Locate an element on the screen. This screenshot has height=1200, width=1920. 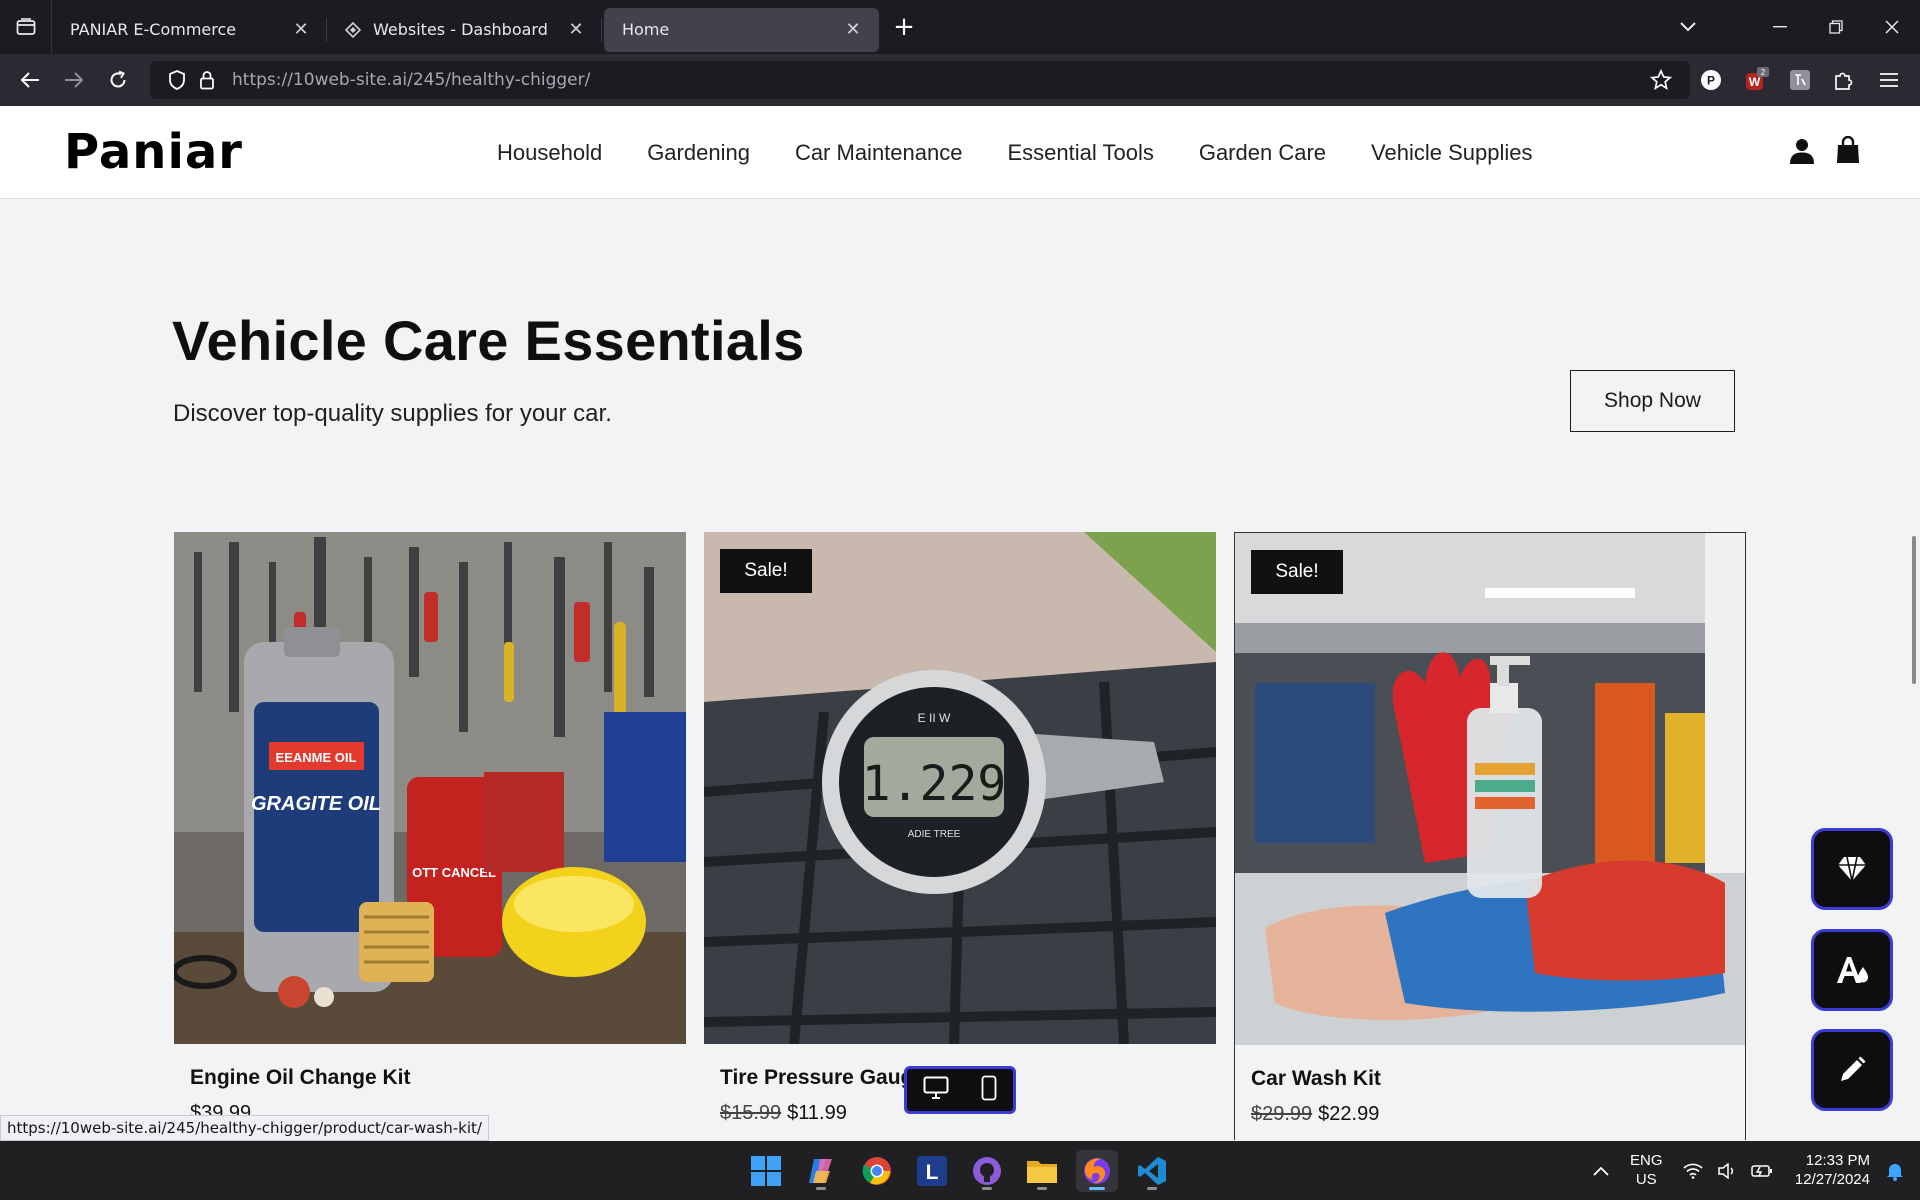
running-indicator is located at coordinates (1152, 1188).